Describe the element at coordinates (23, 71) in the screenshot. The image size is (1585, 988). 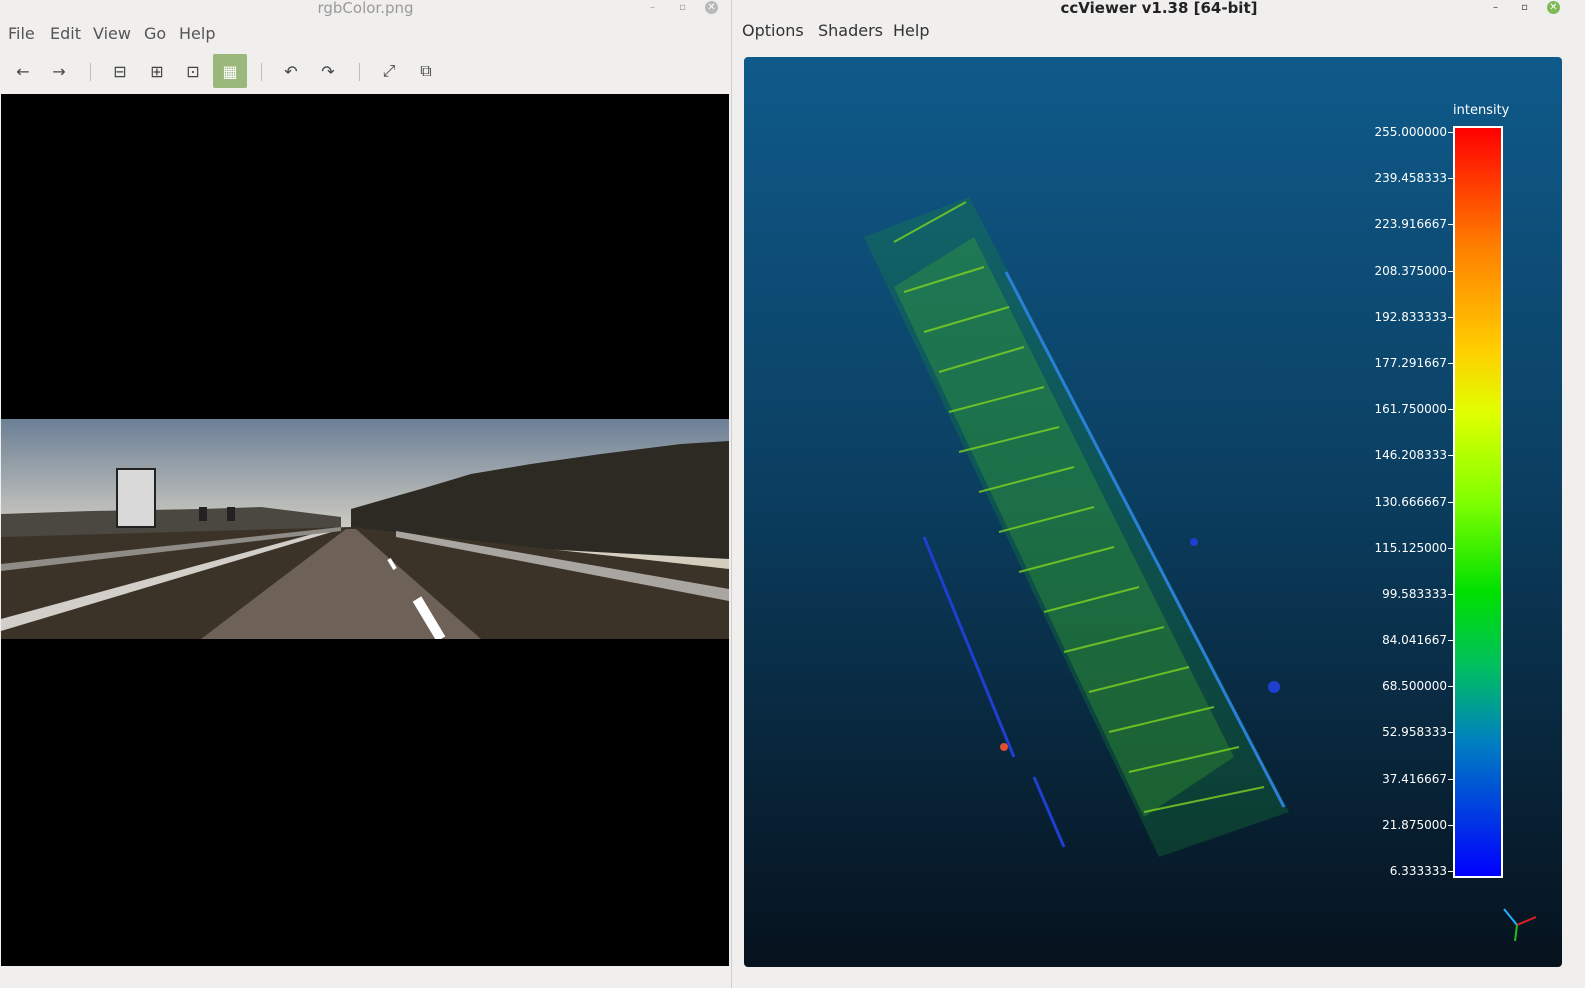
I see `arrow-left-icon: ←` at that location.